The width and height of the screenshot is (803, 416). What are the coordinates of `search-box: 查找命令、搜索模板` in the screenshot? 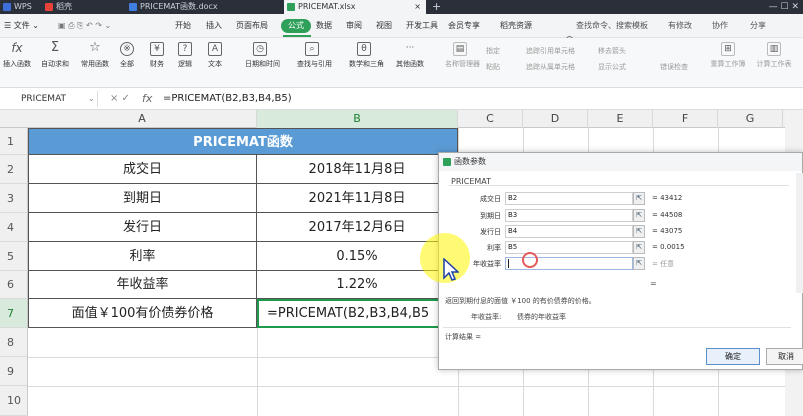 It's located at (612, 26).